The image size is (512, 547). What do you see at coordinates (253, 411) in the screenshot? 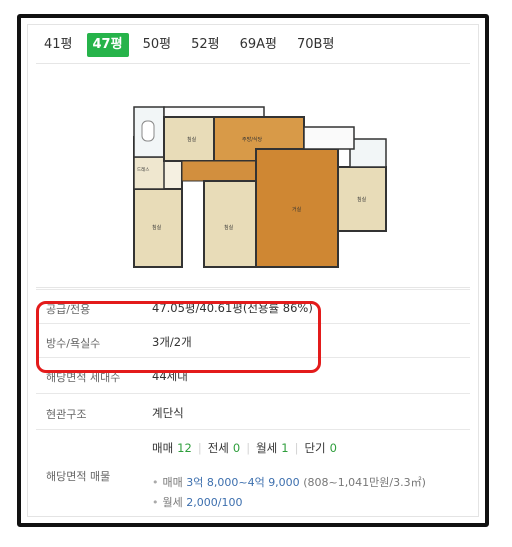
I see `entrance-row: 현관구조 계단식` at bounding box center [253, 411].